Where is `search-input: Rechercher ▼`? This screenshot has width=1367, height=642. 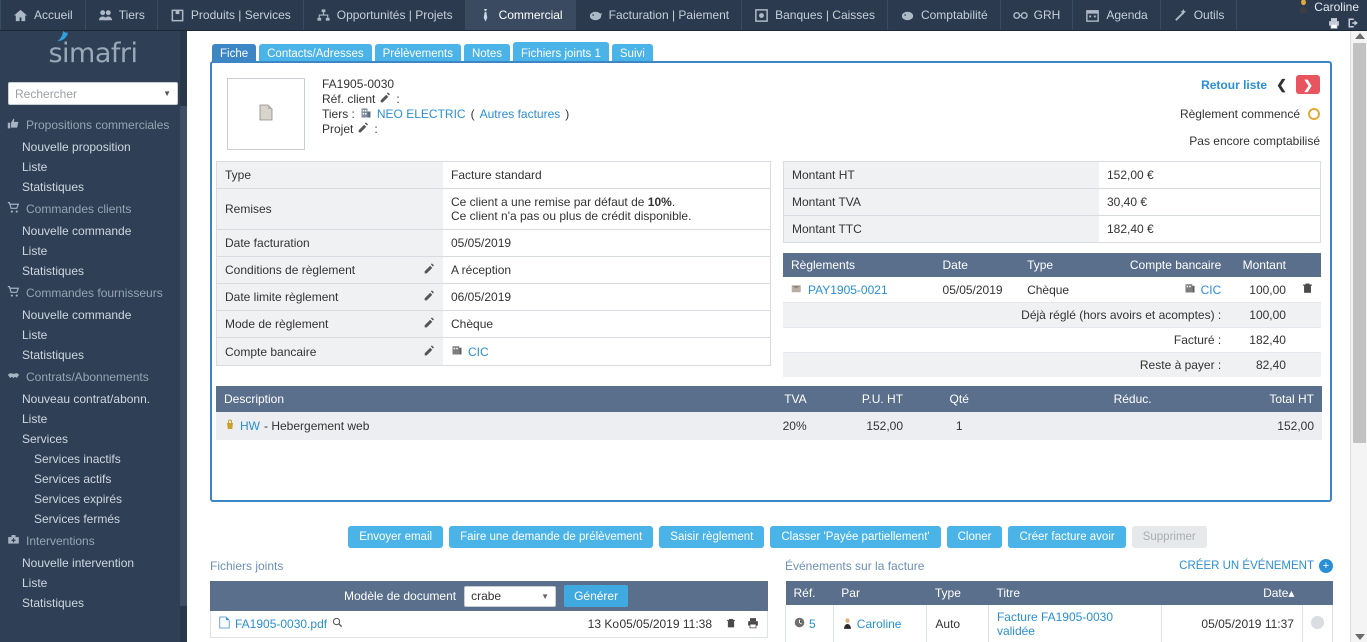
search-input: Rechercher ▼ is located at coordinates (93, 93).